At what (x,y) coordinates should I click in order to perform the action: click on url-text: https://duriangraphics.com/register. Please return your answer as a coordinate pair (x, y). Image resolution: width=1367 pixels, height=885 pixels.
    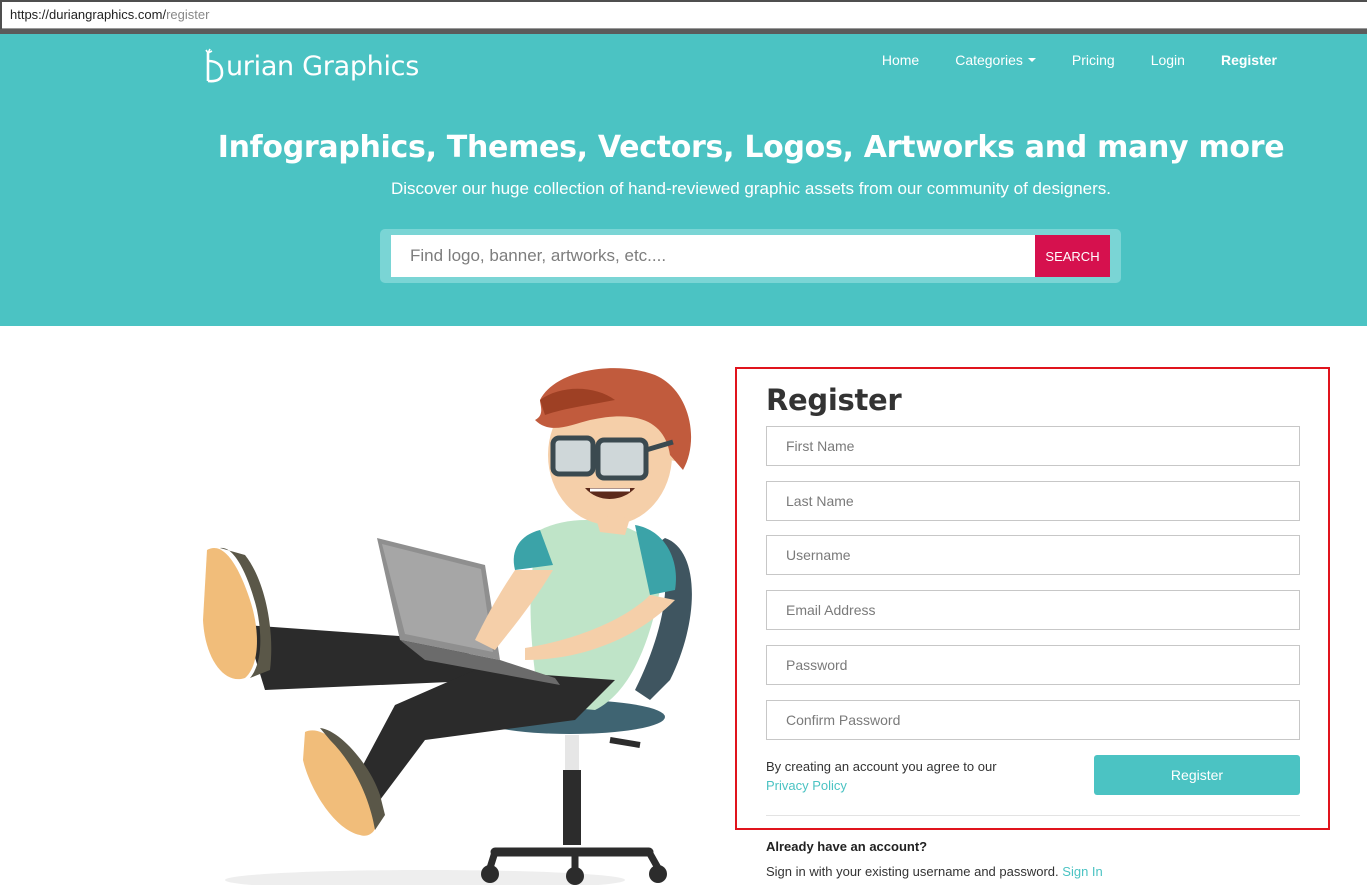
    Looking at the image, I should click on (109, 14).